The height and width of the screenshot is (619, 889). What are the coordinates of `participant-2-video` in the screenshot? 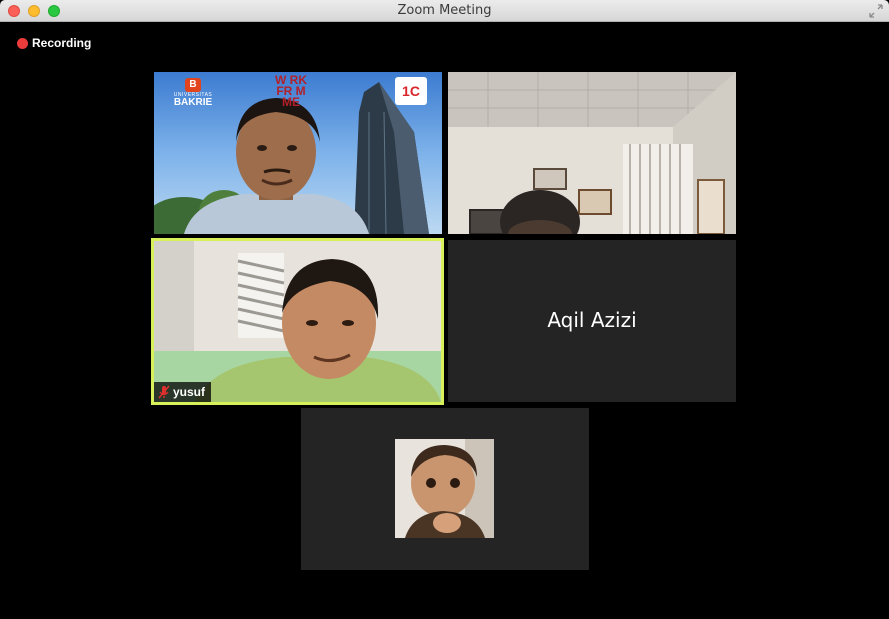 It's located at (592, 153).